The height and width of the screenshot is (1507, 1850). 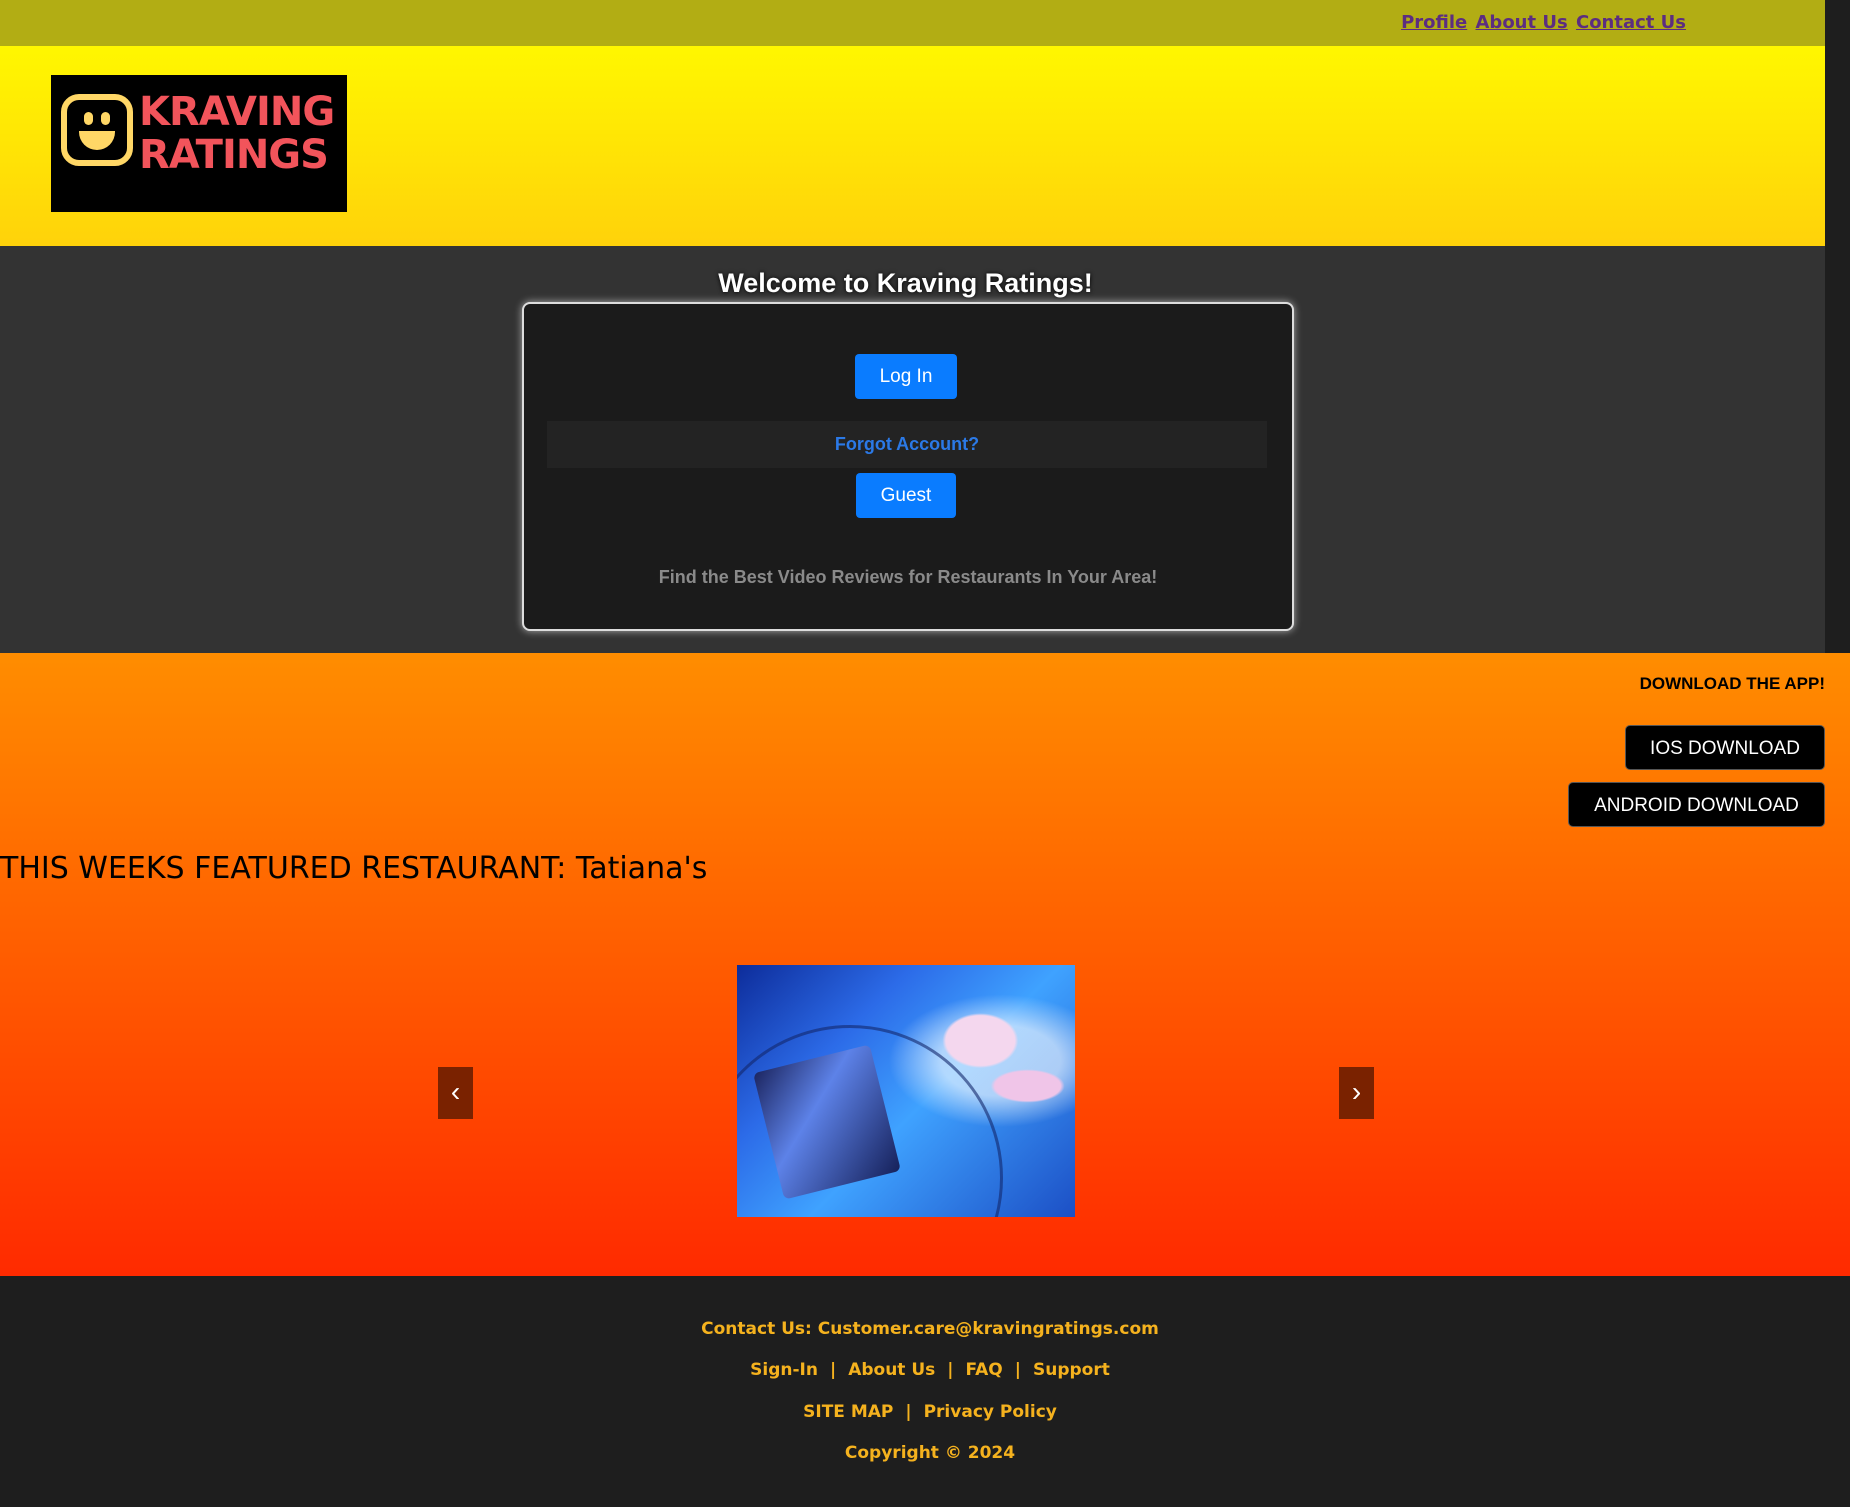 I want to click on guest-button: Guest, so click(x=906, y=495).